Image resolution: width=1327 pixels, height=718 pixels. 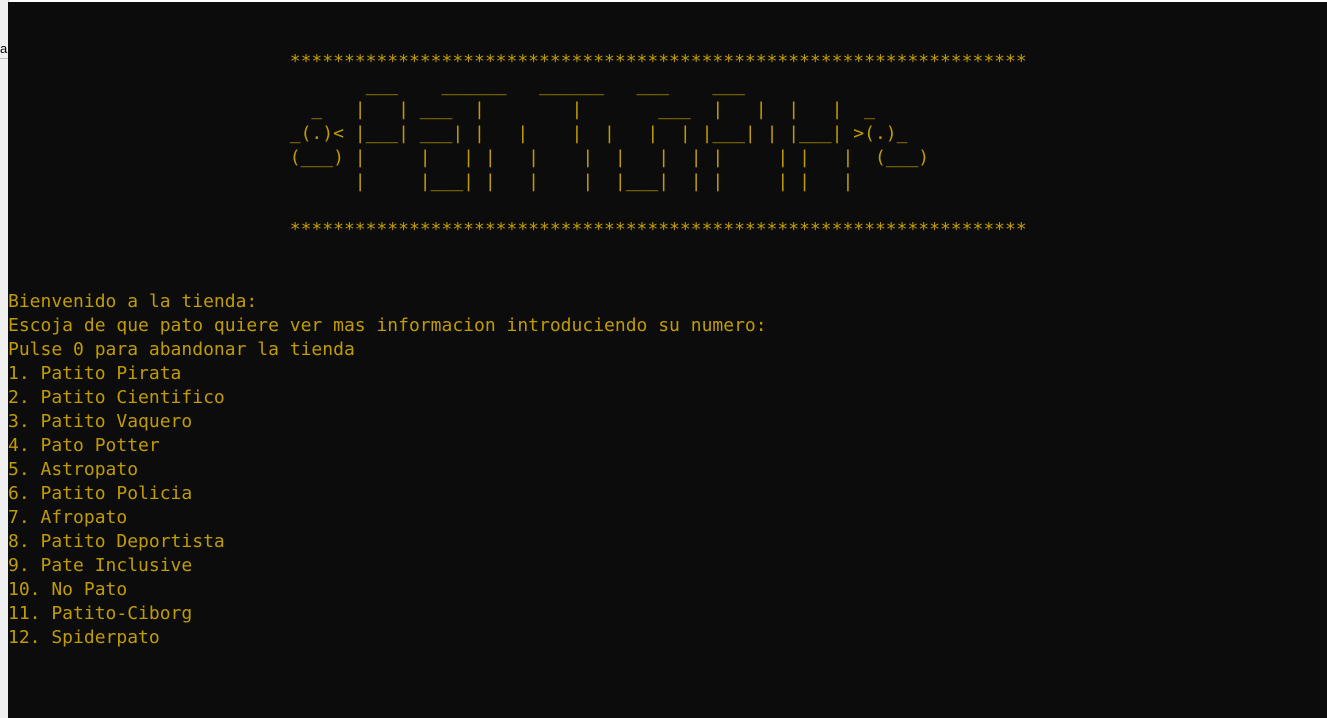 What do you see at coordinates (68, 589) in the screenshot?
I see `menu-option: 10. No Pato` at bounding box center [68, 589].